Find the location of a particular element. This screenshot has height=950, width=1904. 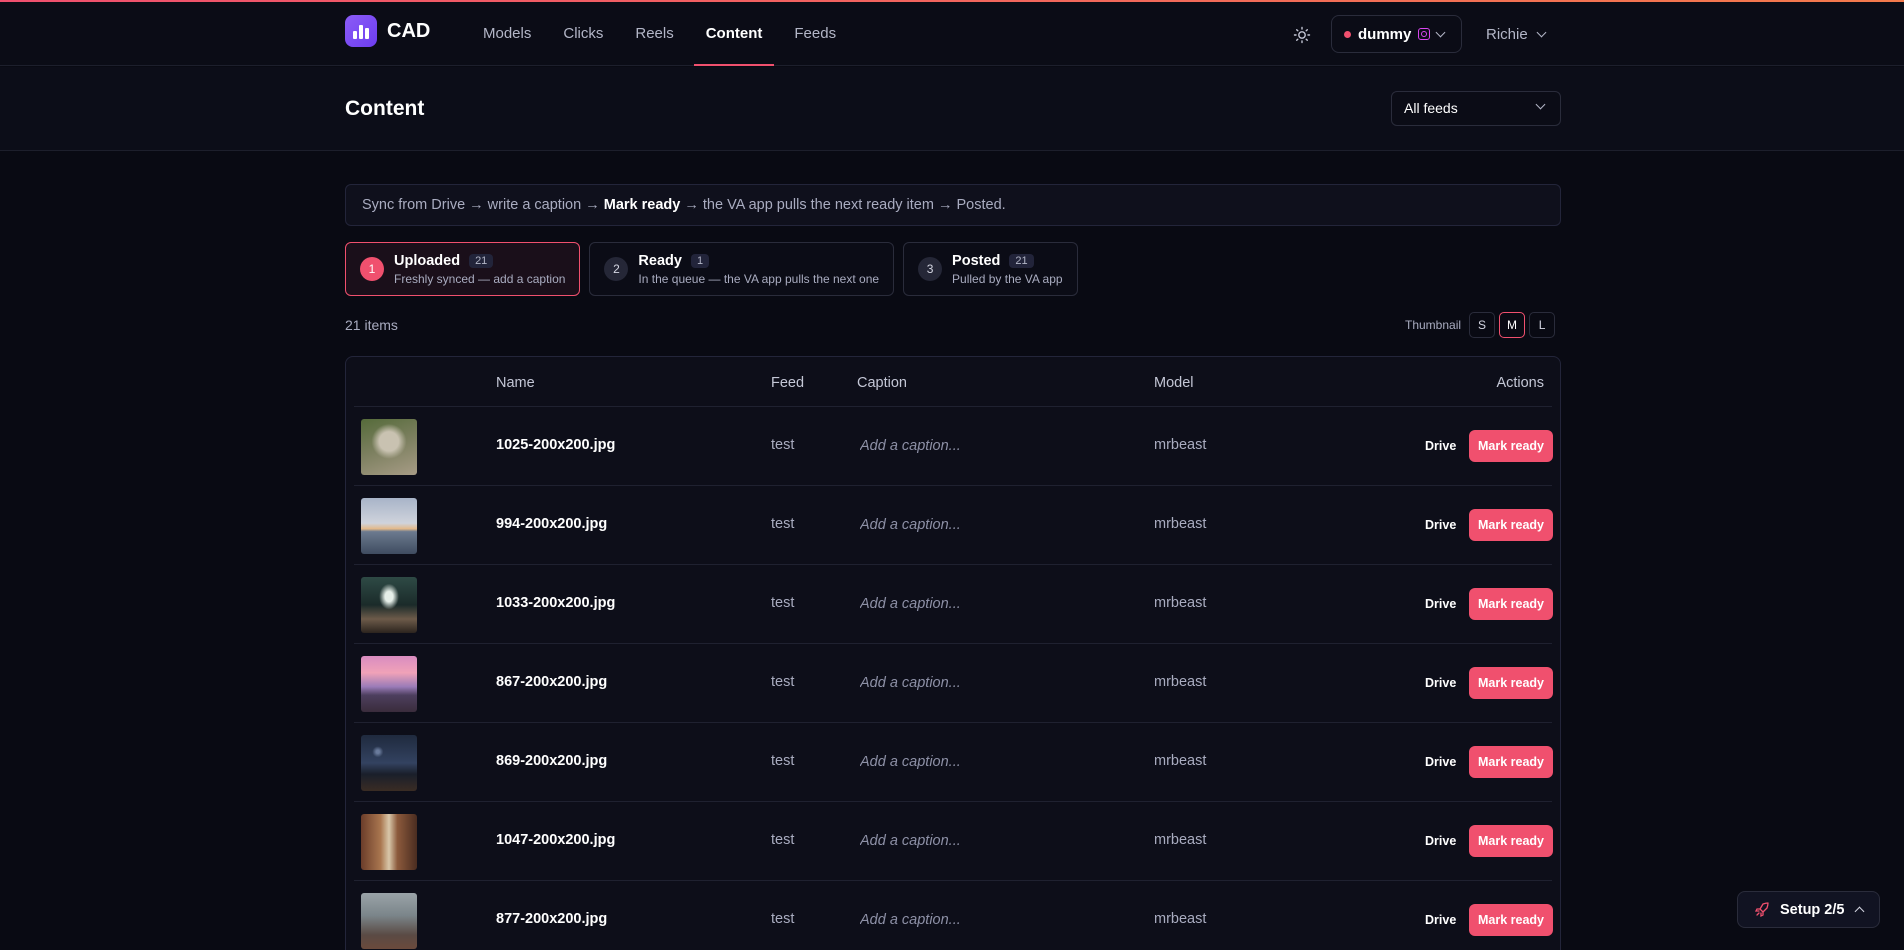

rocket-icon is located at coordinates (1761, 909).